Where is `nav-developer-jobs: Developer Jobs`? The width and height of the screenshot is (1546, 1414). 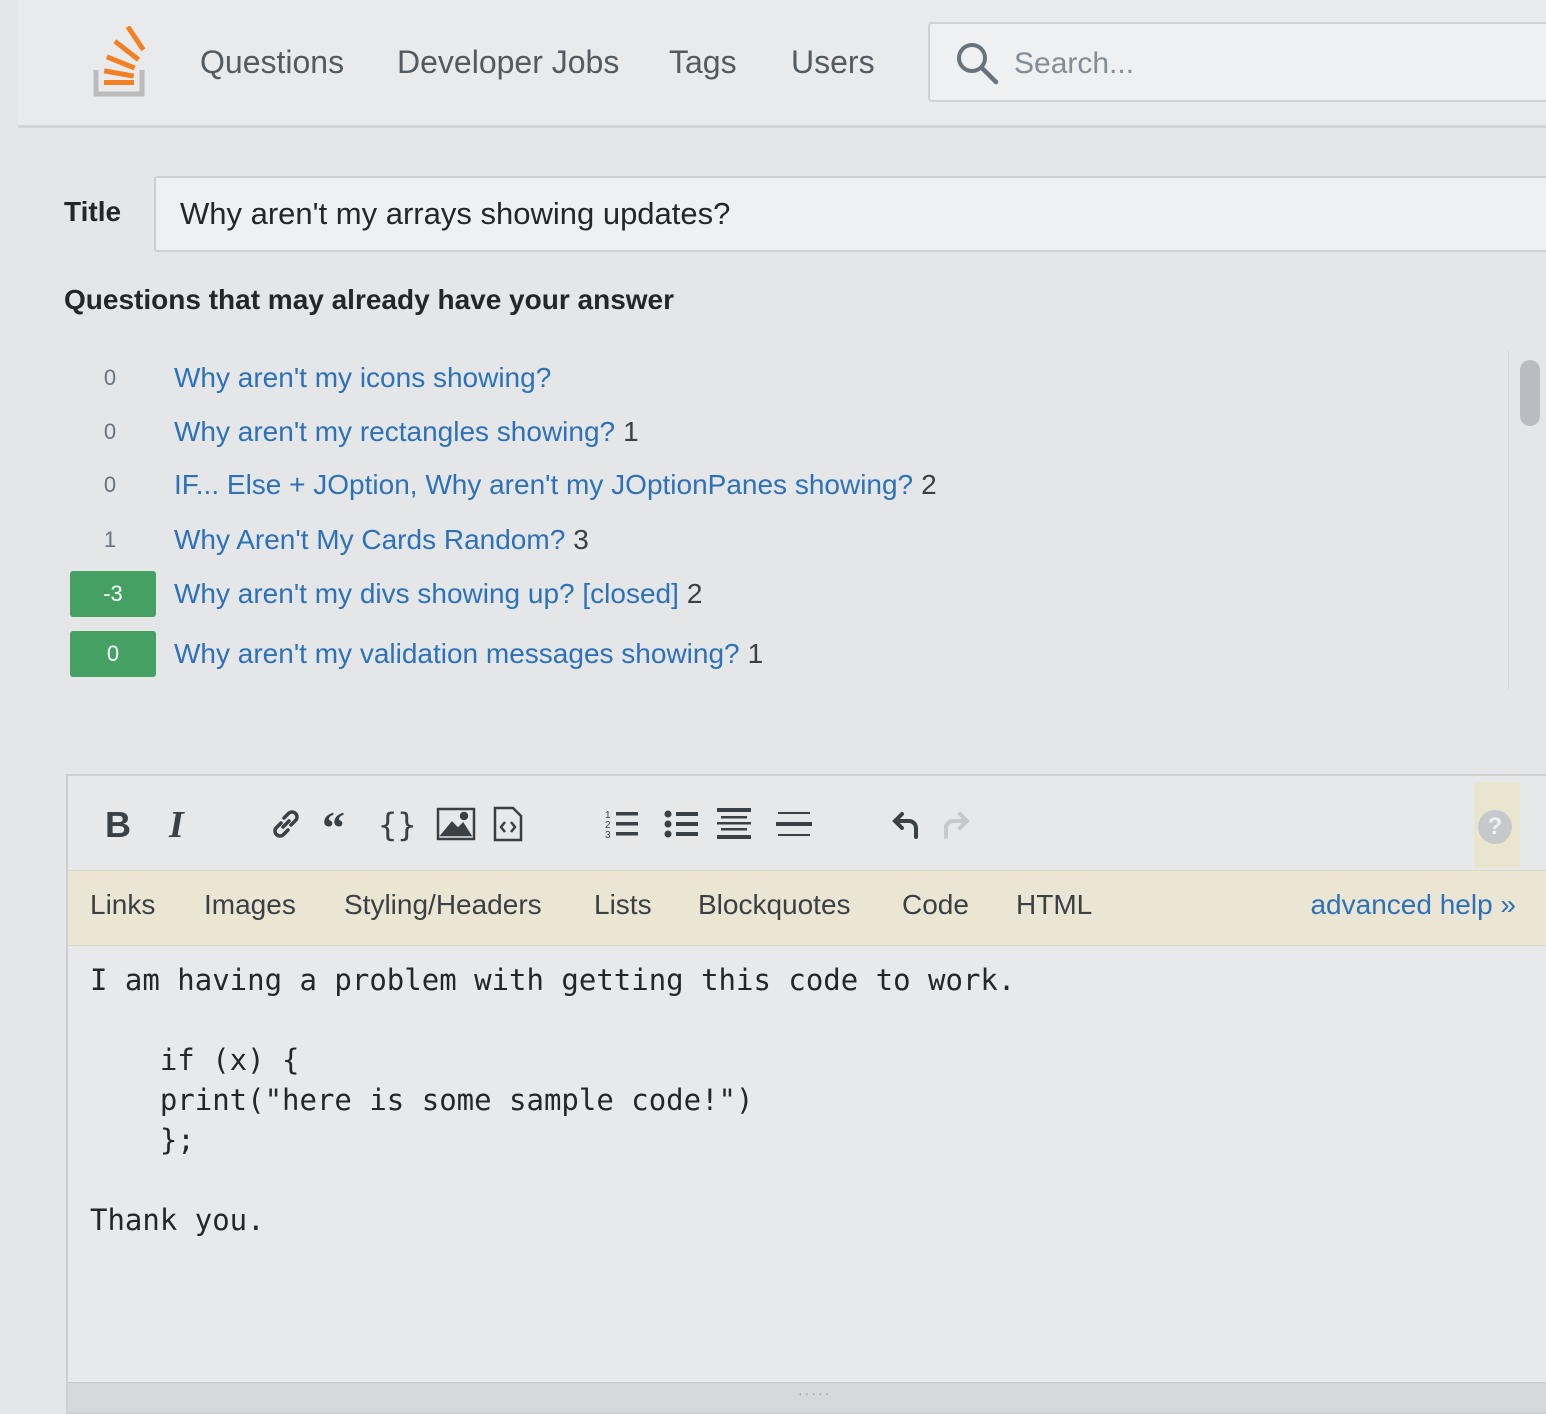 nav-developer-jobs: Developer Jobs is located at coordinates (508, 62).